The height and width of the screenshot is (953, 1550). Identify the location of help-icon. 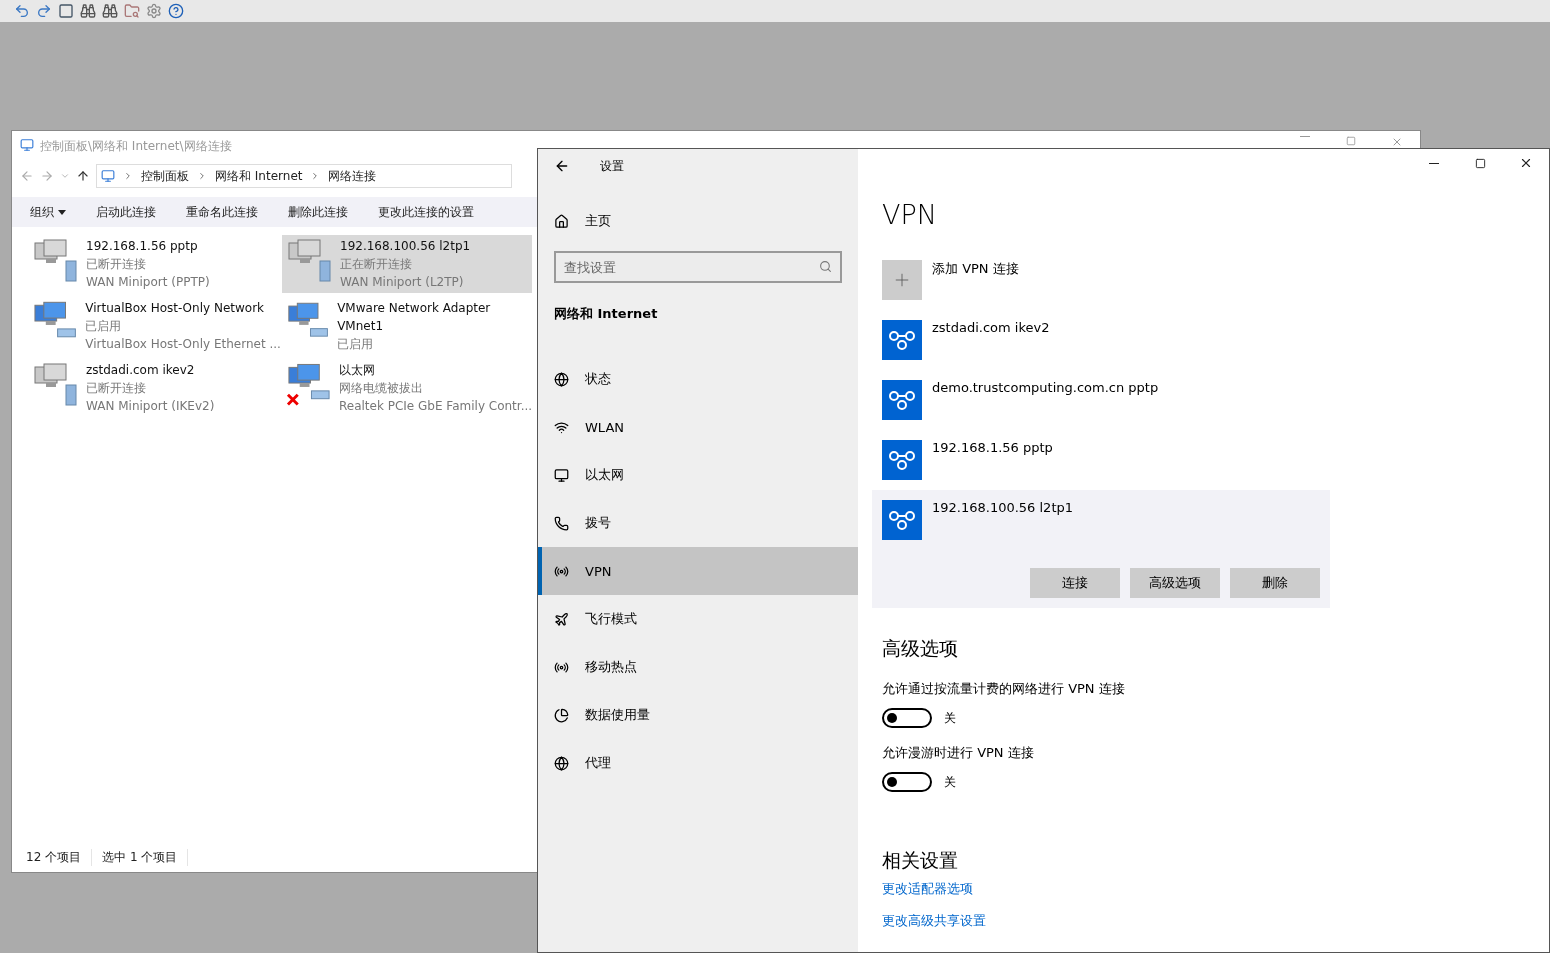
(176, 11).